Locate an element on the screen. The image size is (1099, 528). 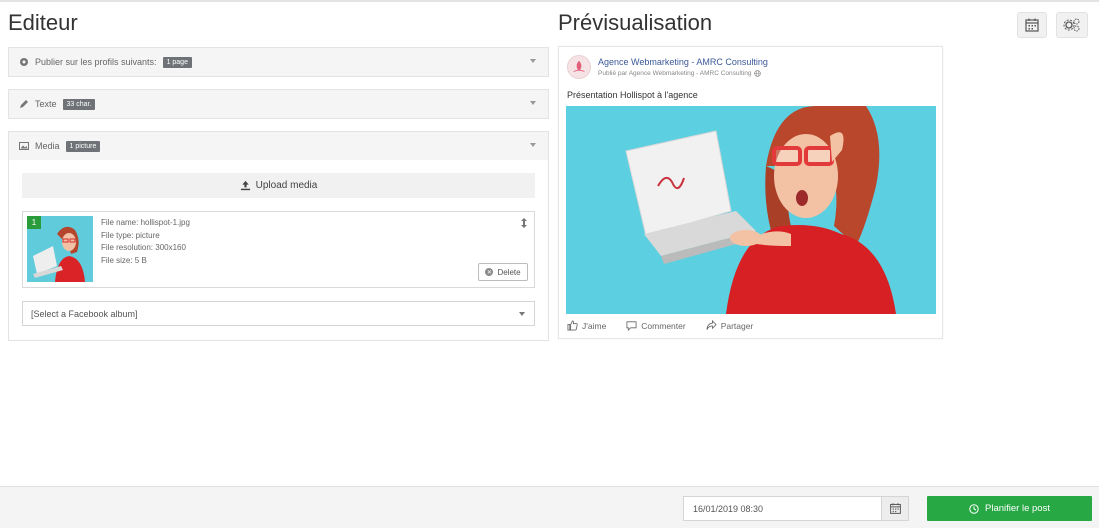
post-text: Présentation Hollispot à l'agence is located at coordinates (632, 95).